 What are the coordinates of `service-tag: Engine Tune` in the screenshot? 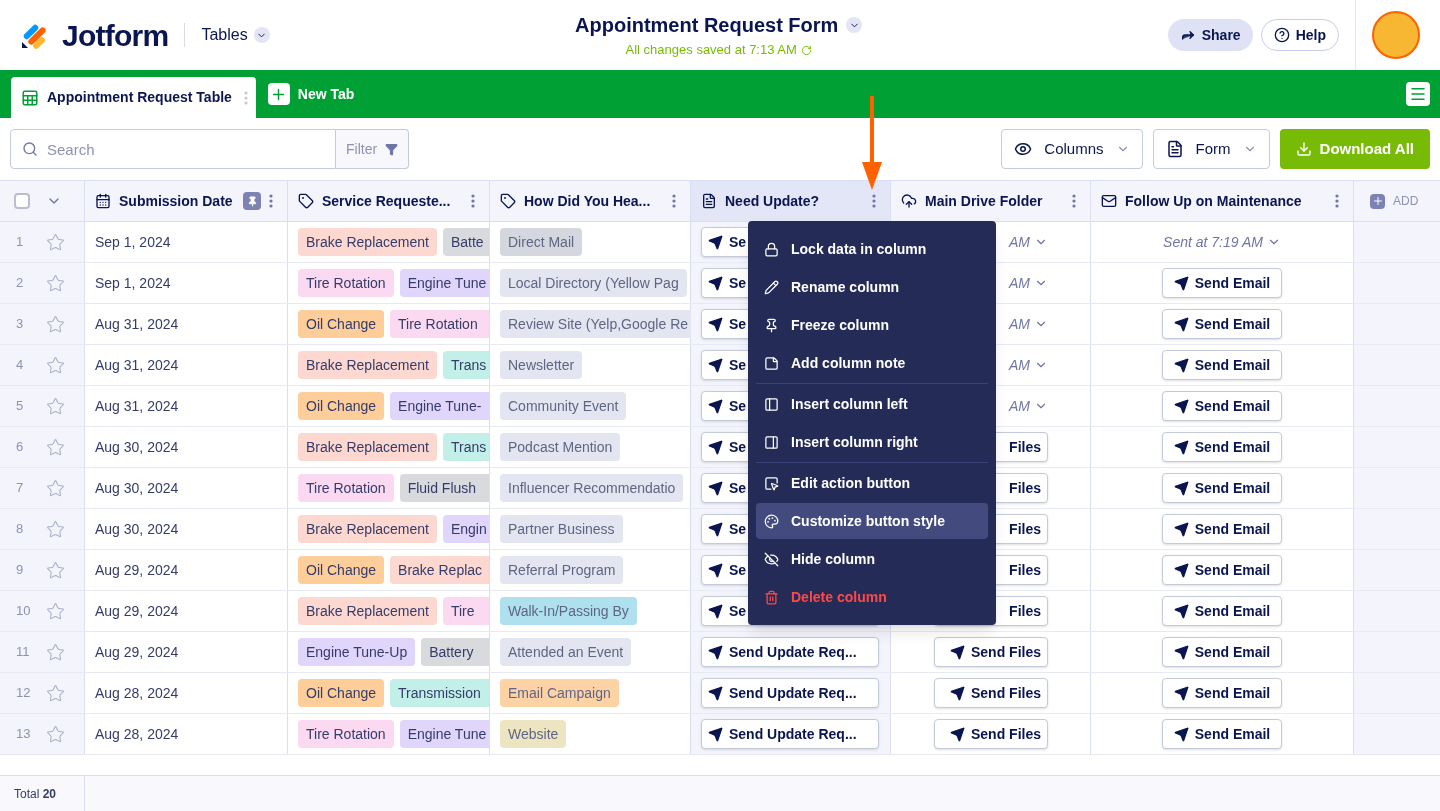 It's located at (444, 734).